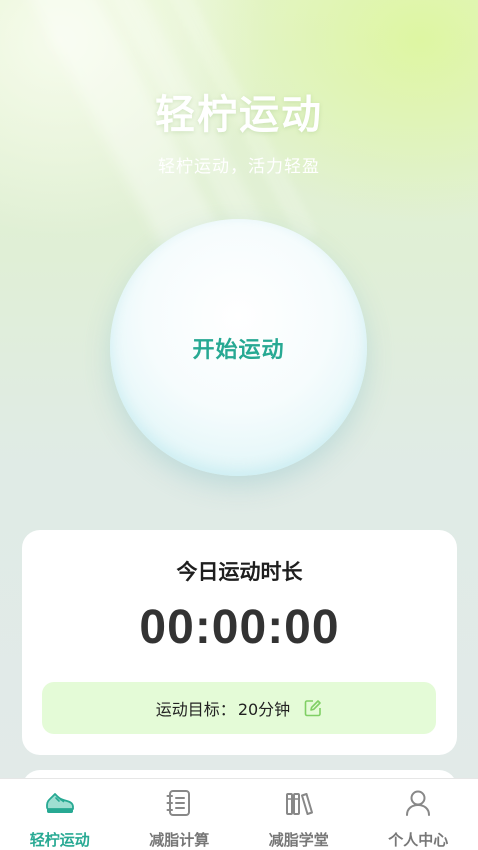 This screenshot has width=478, height=850. Describe the element at coordinates (418, 805) in the screenshot. I see `person-icon` at that location.